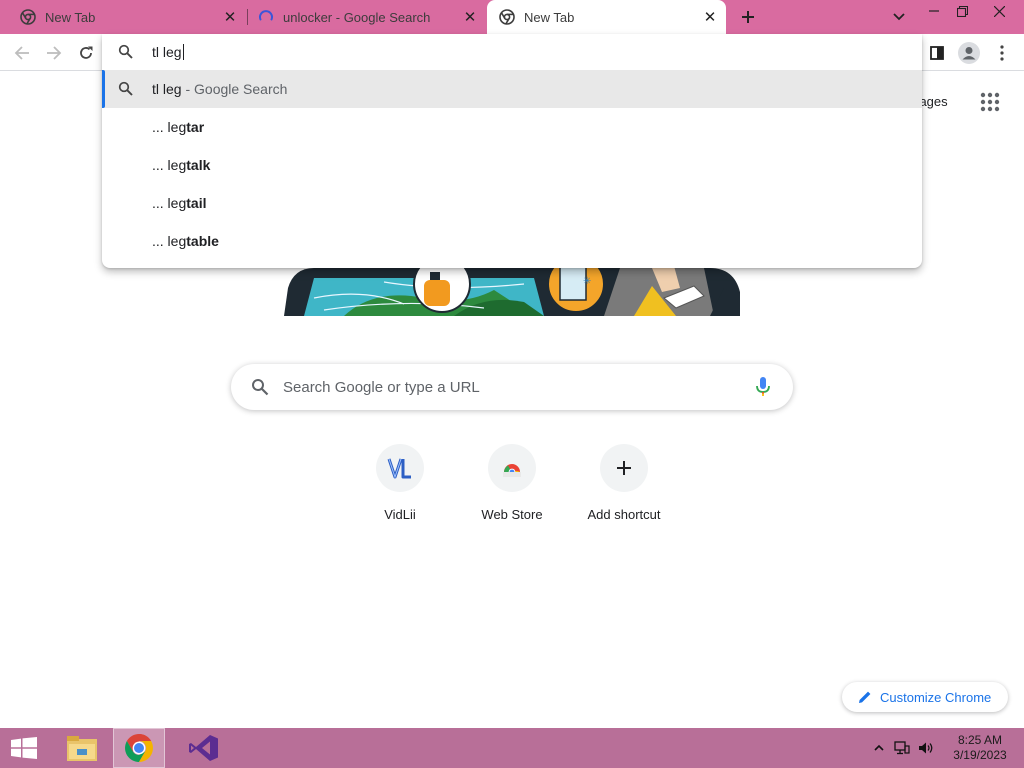 This screenshot has height=768, width=1024. Describe the element at coordinates (512, 514) in the screenshot. I see `shortcut-label: Web Store` at that location.